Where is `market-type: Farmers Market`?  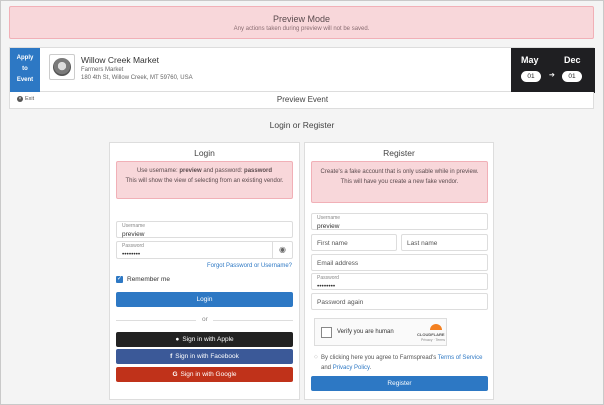
market-type: Farmers Market is located at coordinates (102, 70).